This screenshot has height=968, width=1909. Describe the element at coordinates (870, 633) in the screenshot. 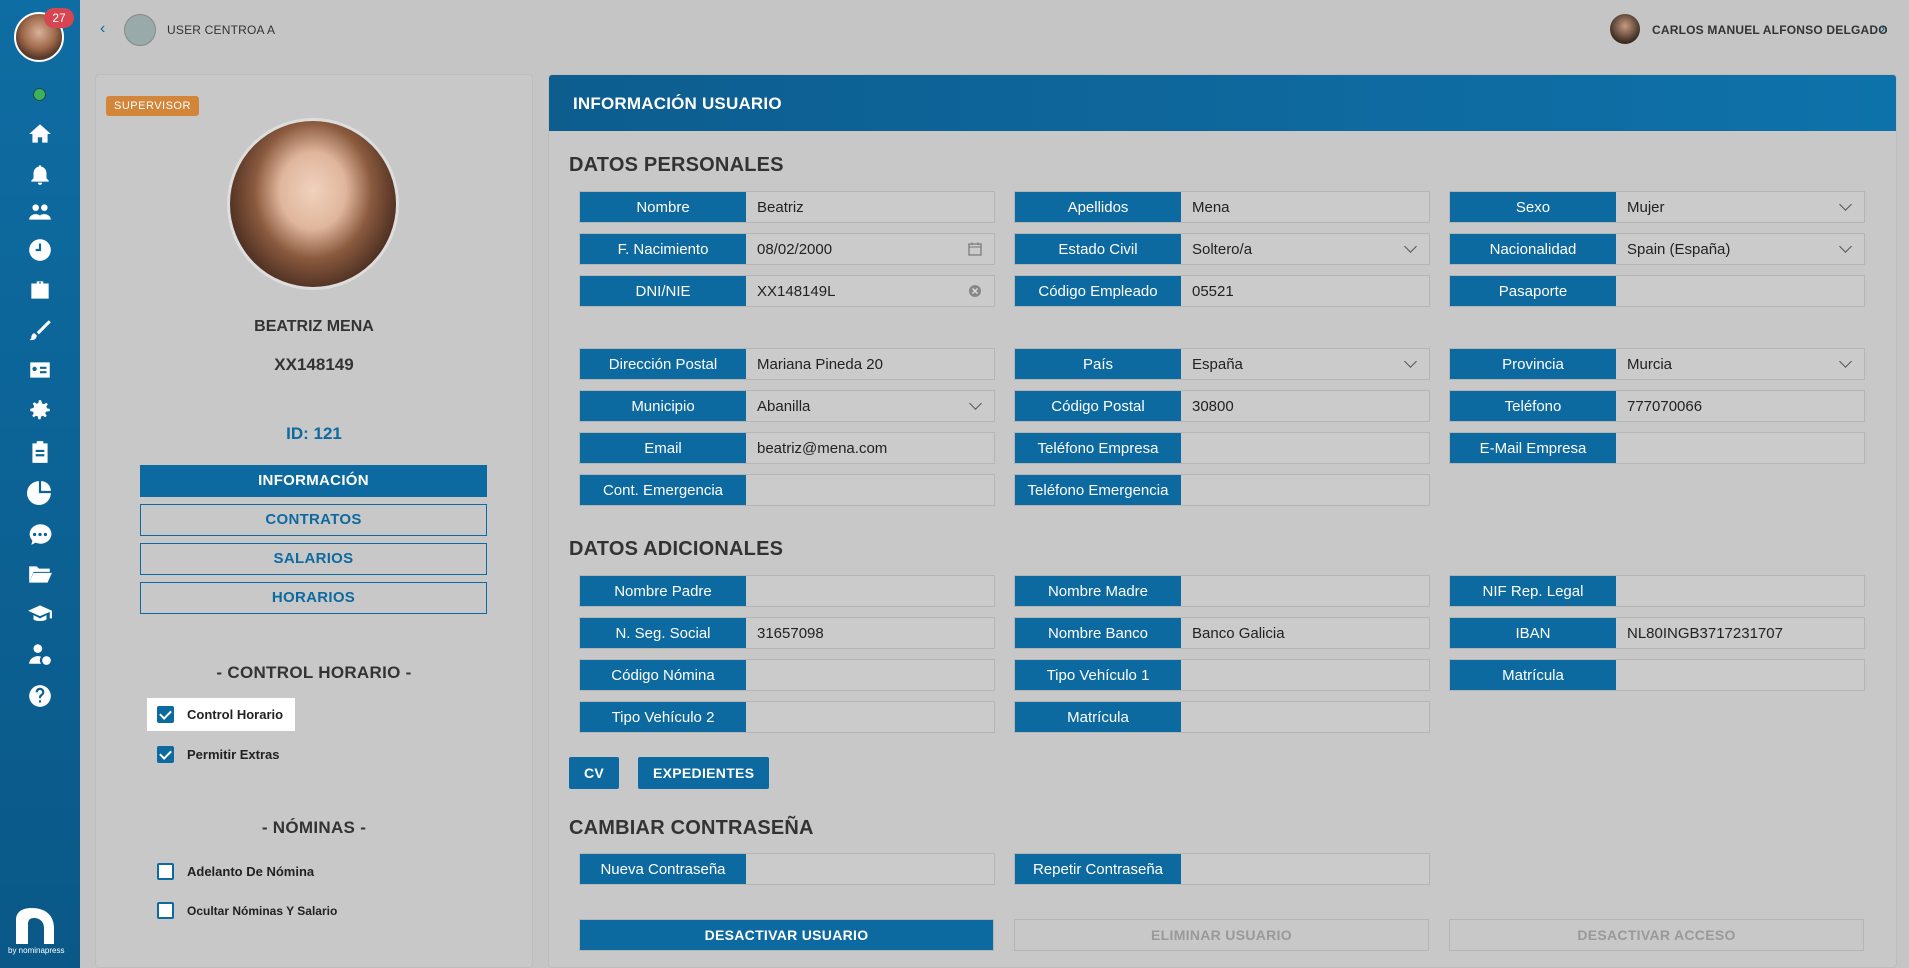

I see `seg-social-input: 31657098` at that location.